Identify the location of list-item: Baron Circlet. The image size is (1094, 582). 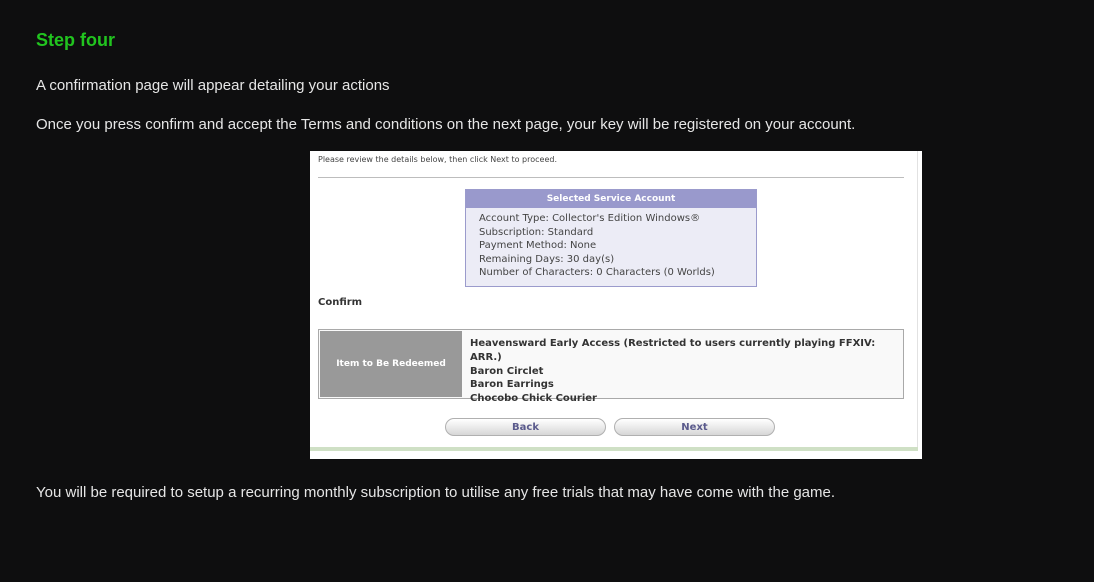
(507, 371).